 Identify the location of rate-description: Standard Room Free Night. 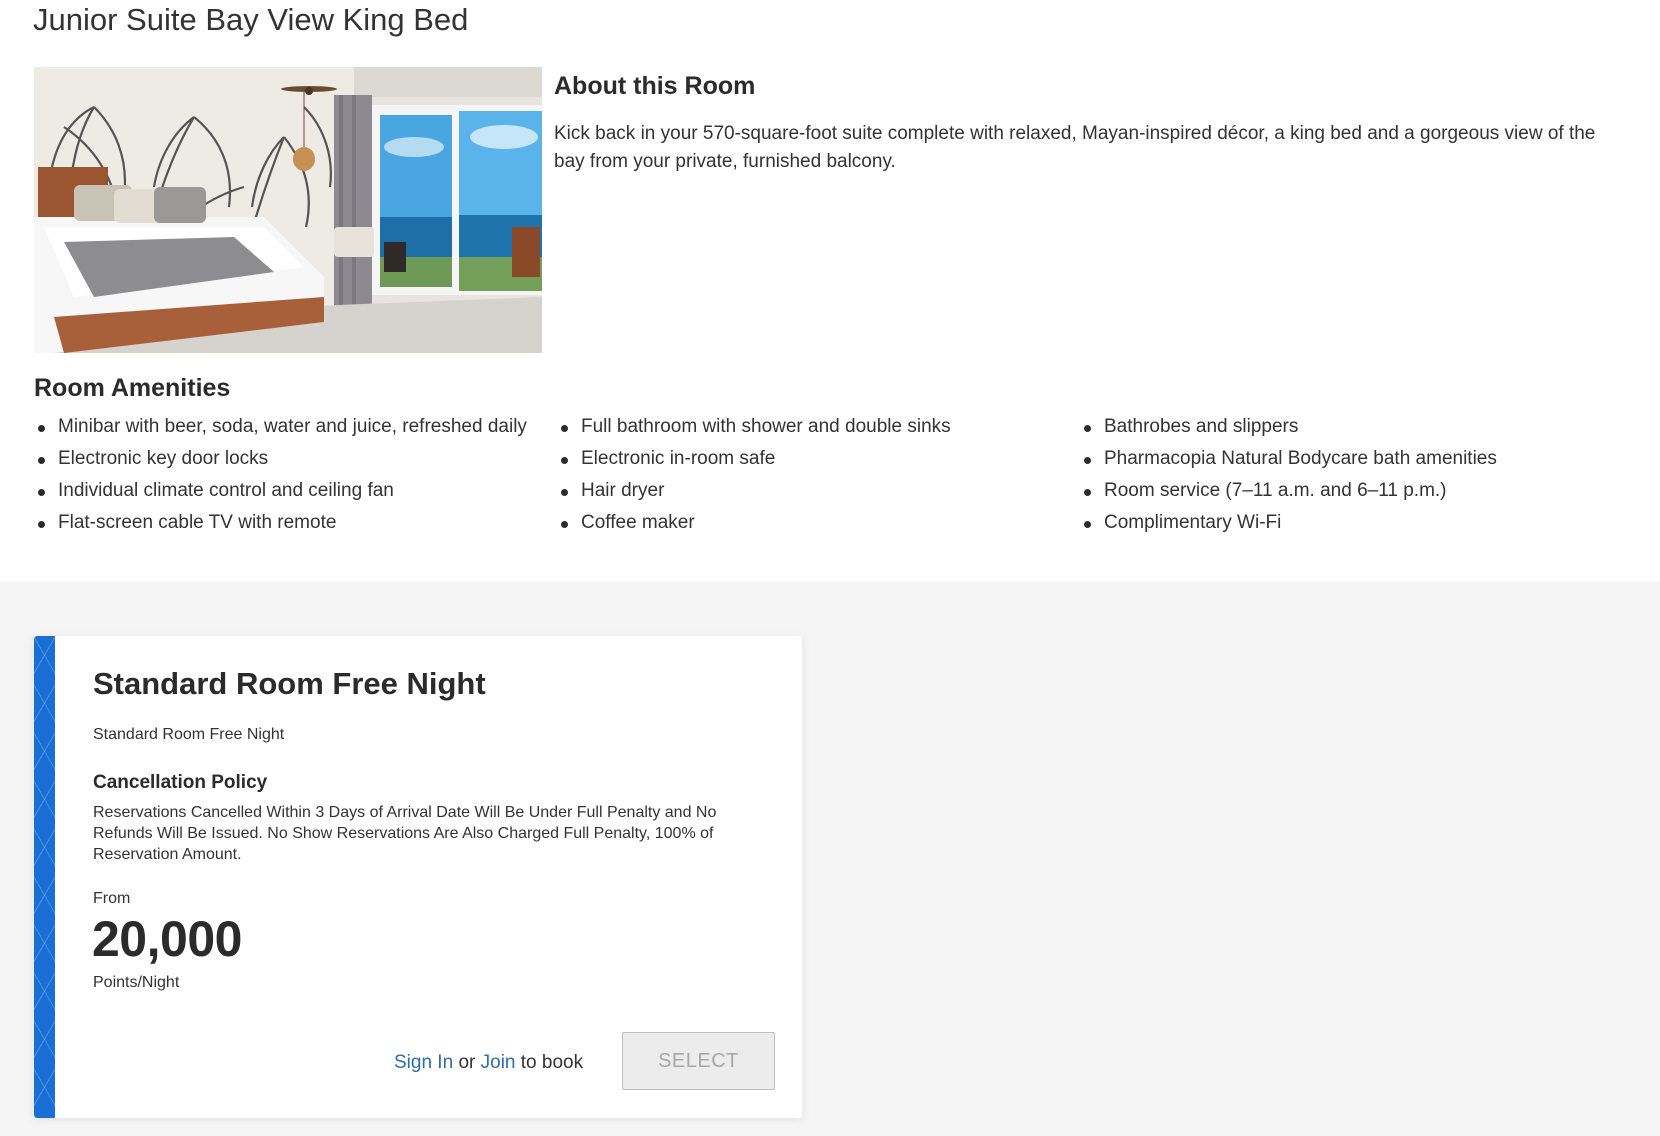
(189, 734).